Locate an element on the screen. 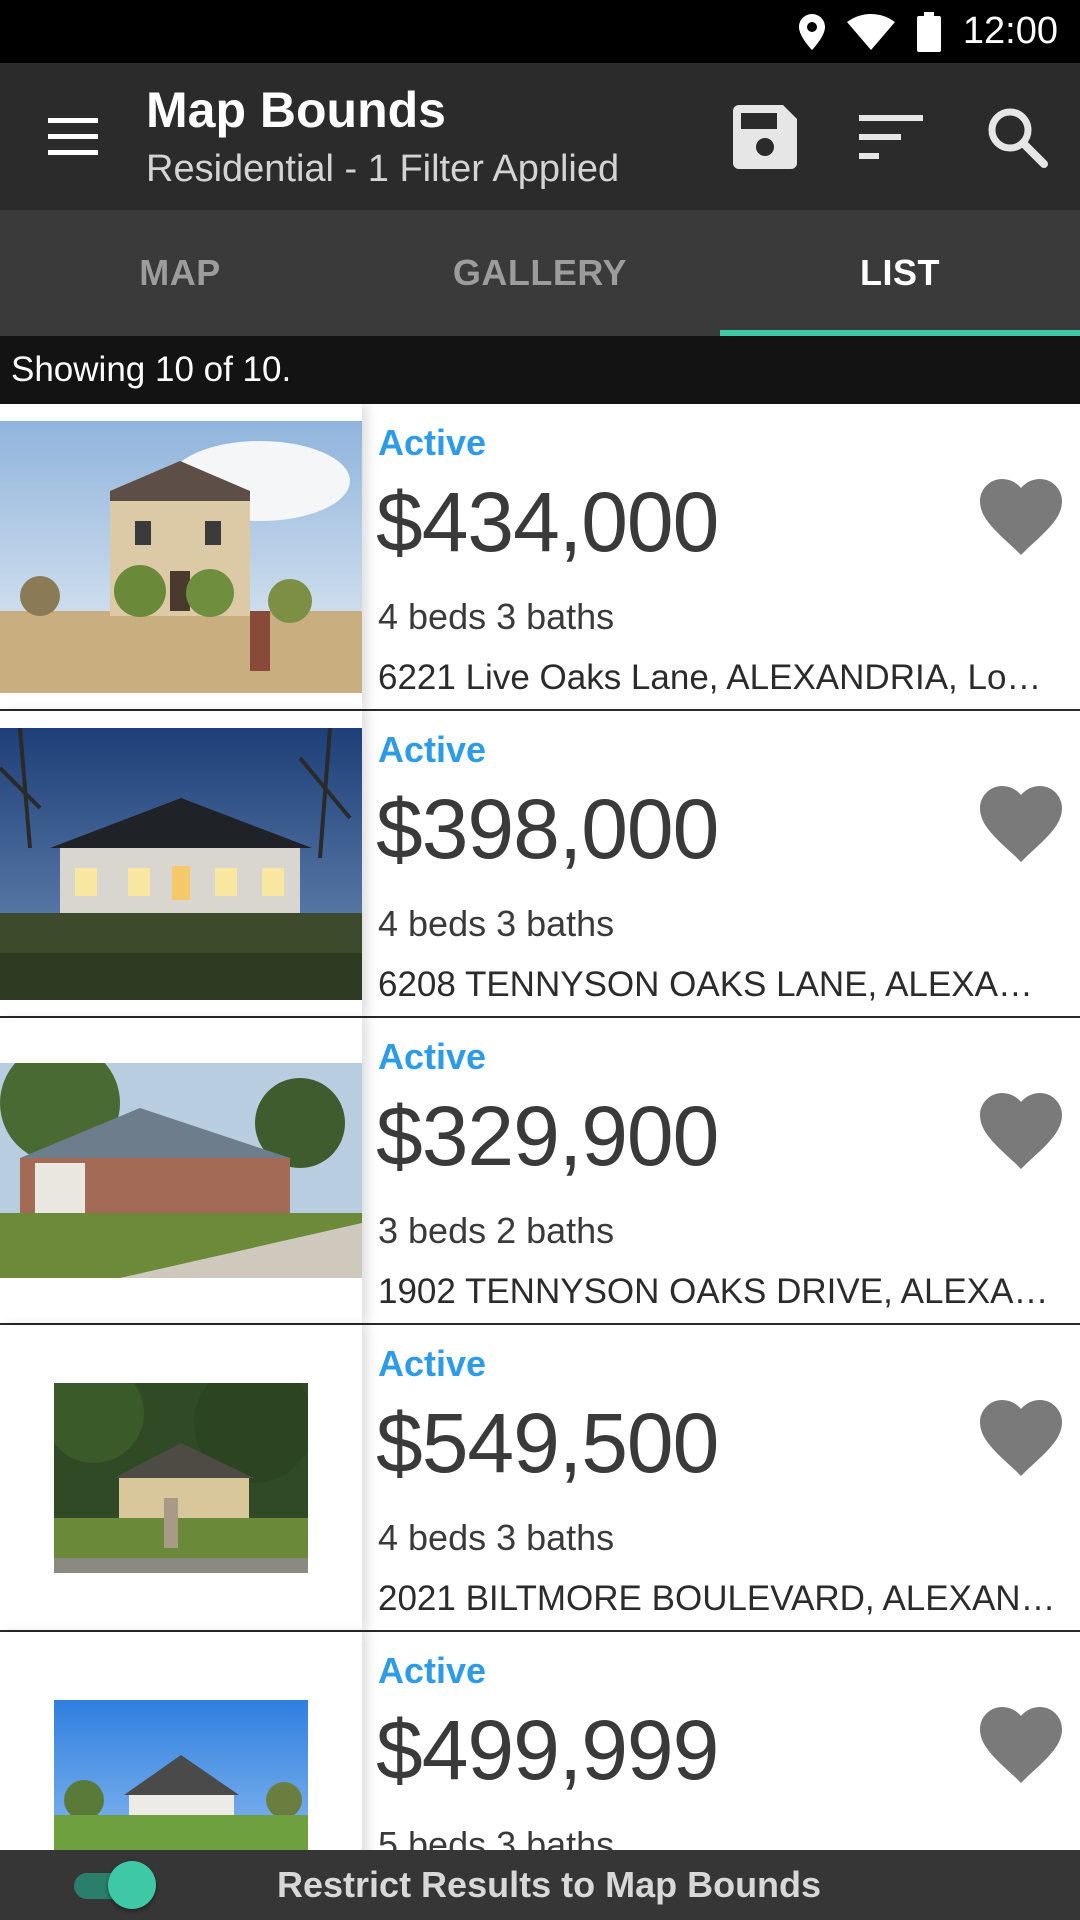 The image size is (1080, 1920). toggle-knob is located at coordinates (132, 1885).